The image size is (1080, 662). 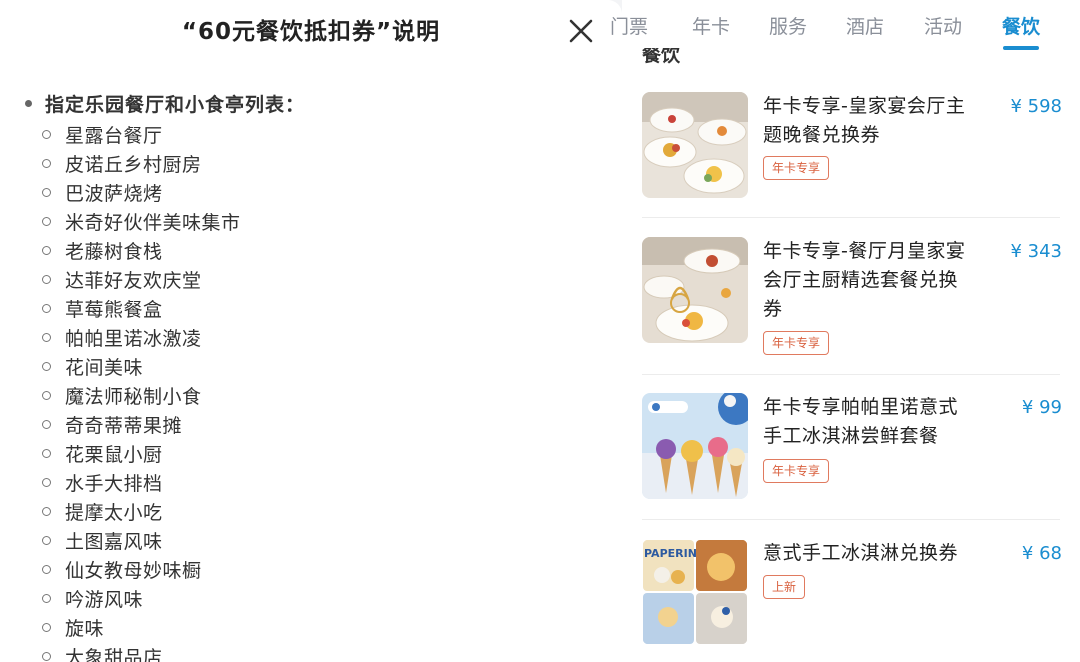 I want to click on restaurant-name: 仙女教母妙味橱, so click(x=133, y=571).